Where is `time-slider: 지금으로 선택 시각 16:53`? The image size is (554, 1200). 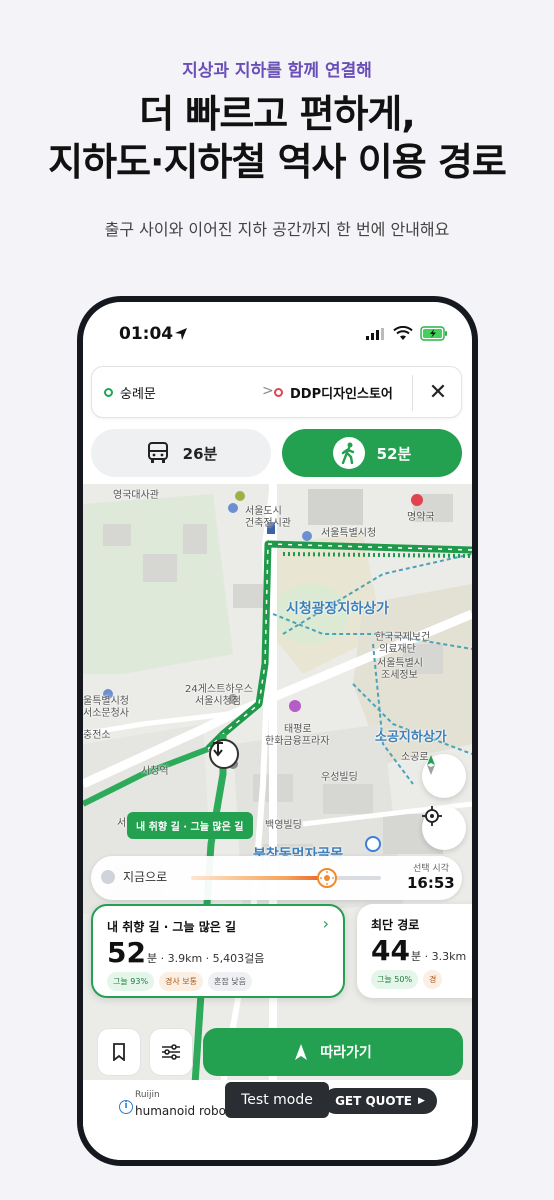 time-slider: 지금으로 선택 시각 16:53 is located at coordinates (276, 878).